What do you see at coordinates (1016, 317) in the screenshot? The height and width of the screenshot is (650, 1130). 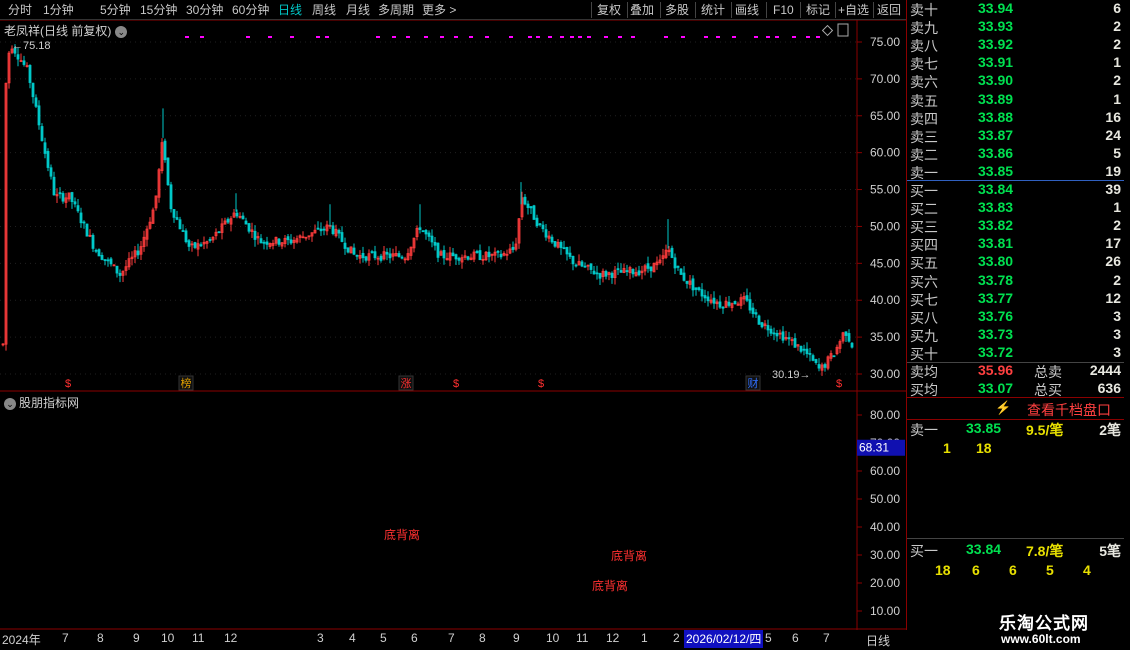 I see `buy-level-row: 买八 33.76 3` at bounding box center [1016, 317].